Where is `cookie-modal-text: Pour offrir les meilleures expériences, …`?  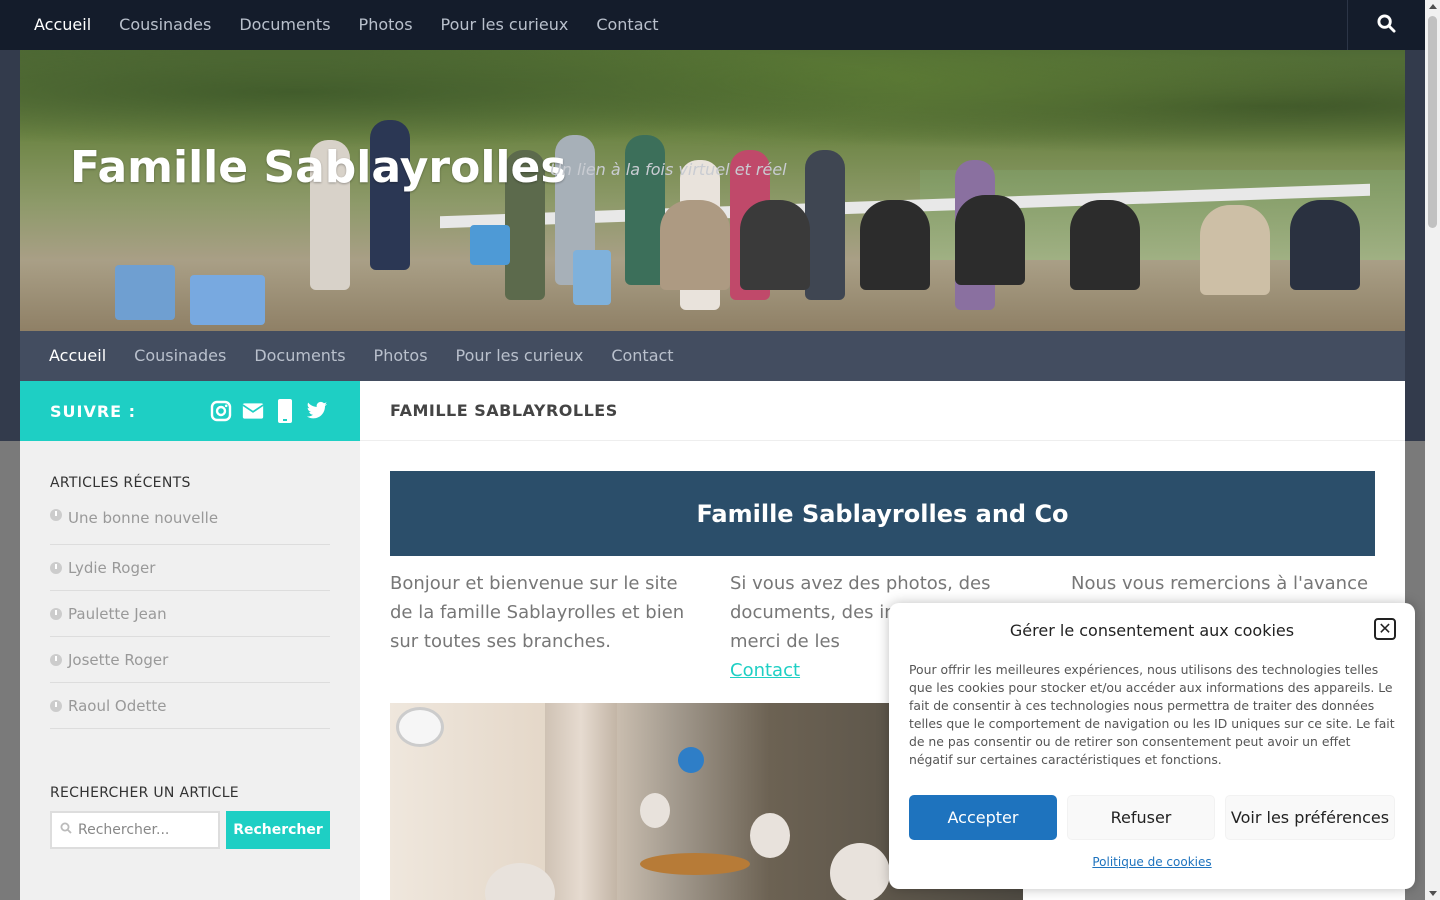 cookie-modal-text: Pour offrir les meilleures expériences, … is located at coordinates (1152, 714).